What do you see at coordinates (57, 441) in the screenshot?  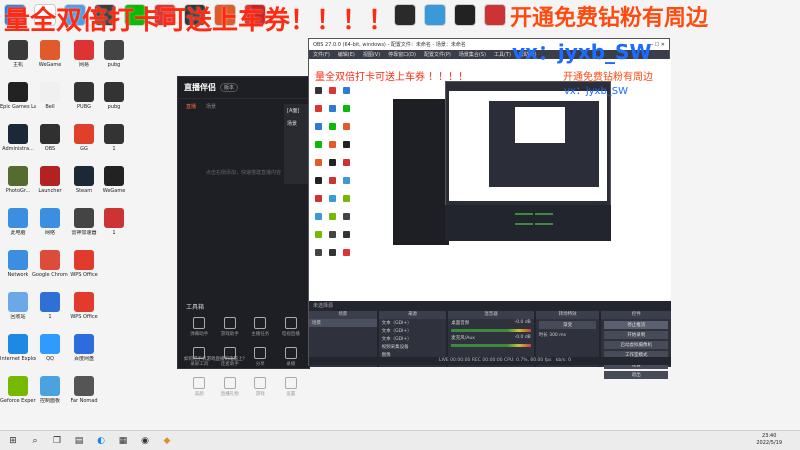 I see `task-view-icon: ❐` at bounding box center [57, 441].